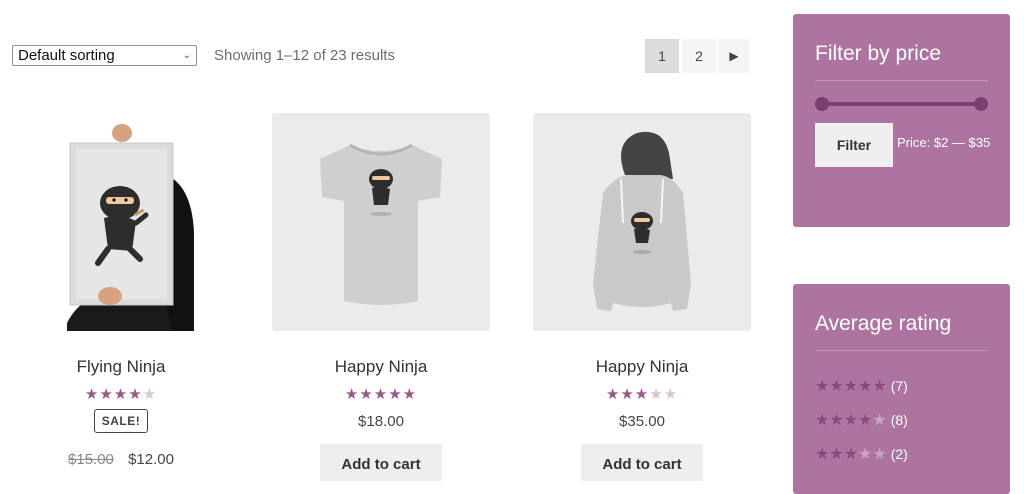 The height and width of the screenshot is (494, 1024). I want to click on product-price: $18.00, so click(381, 421).